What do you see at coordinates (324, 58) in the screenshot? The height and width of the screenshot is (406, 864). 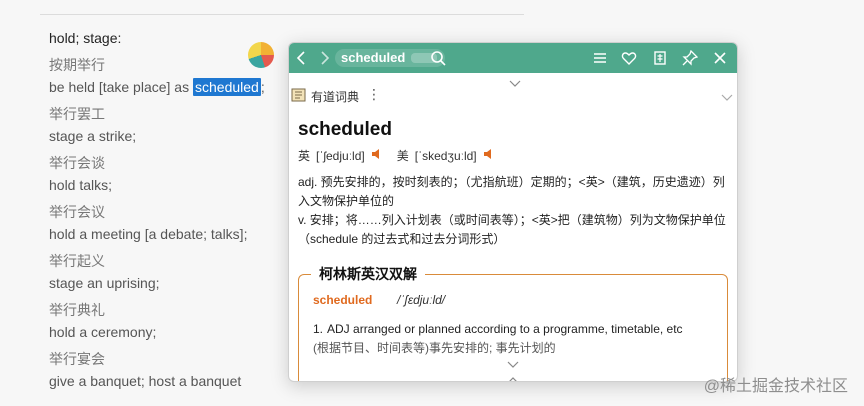 I see `forward-arrow-icon` at bounding box center [324, 58].